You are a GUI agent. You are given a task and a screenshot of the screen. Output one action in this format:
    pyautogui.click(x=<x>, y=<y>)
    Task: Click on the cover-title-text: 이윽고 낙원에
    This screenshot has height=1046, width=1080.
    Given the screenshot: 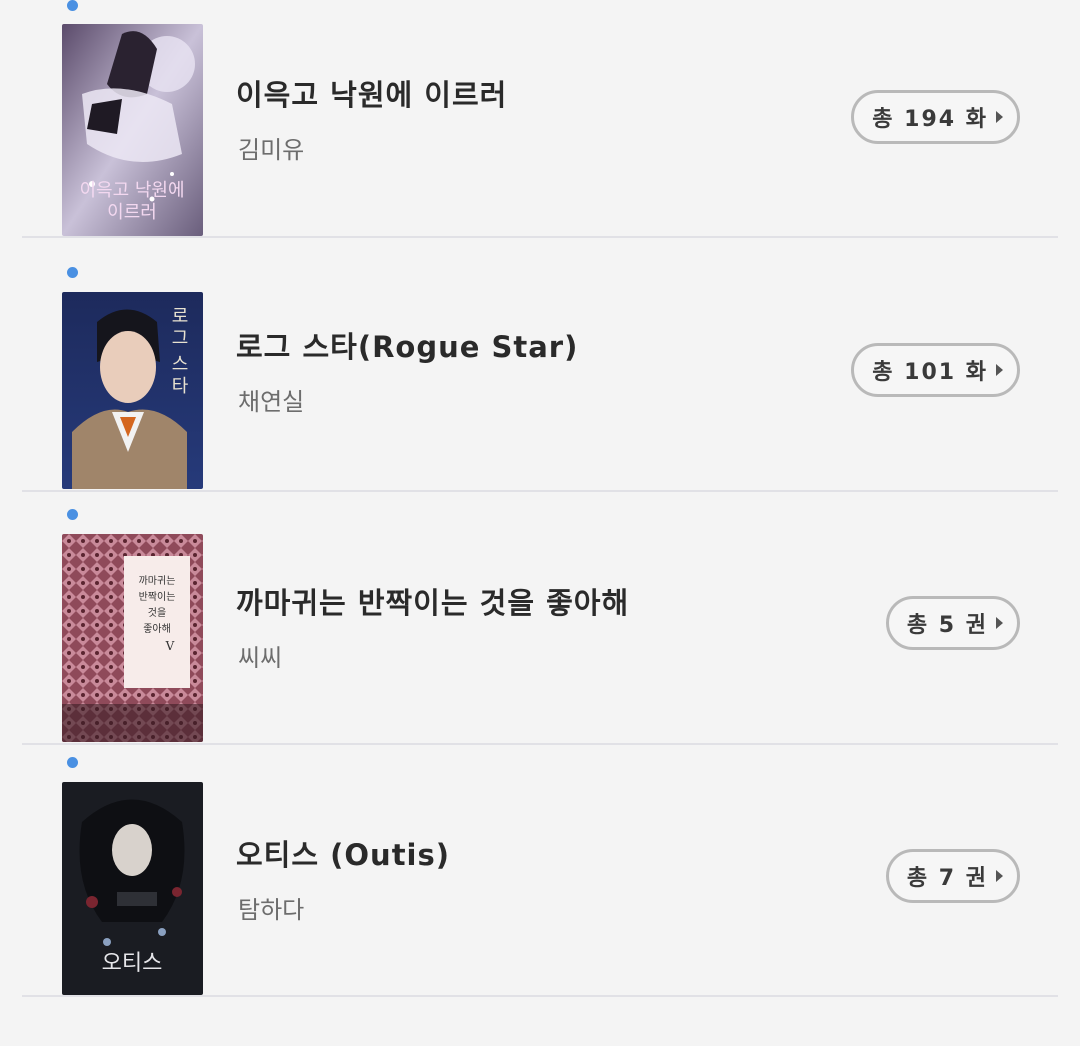 What is the action you would take?
    pyautogui.click(x=131, y=190)
    